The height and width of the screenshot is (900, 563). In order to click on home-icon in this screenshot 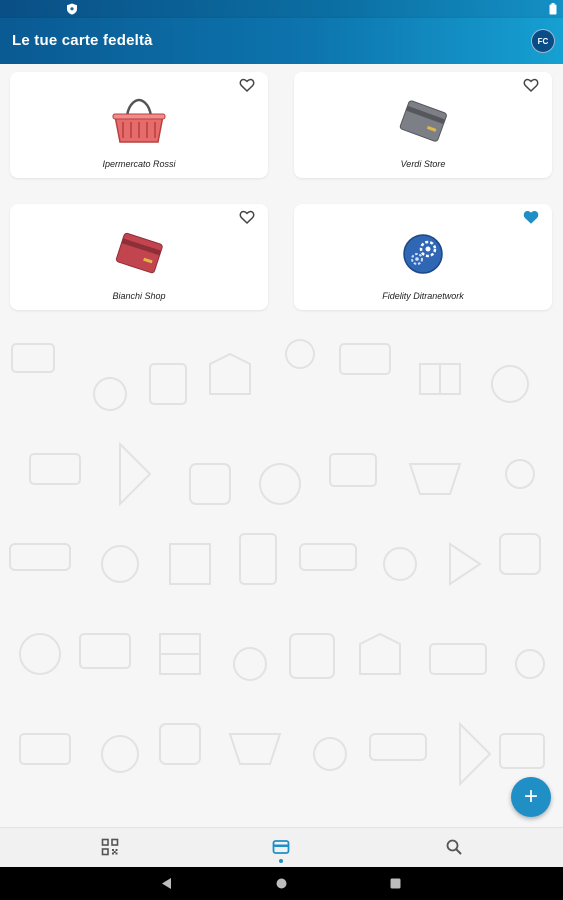, I will do `click(281, 883)`.